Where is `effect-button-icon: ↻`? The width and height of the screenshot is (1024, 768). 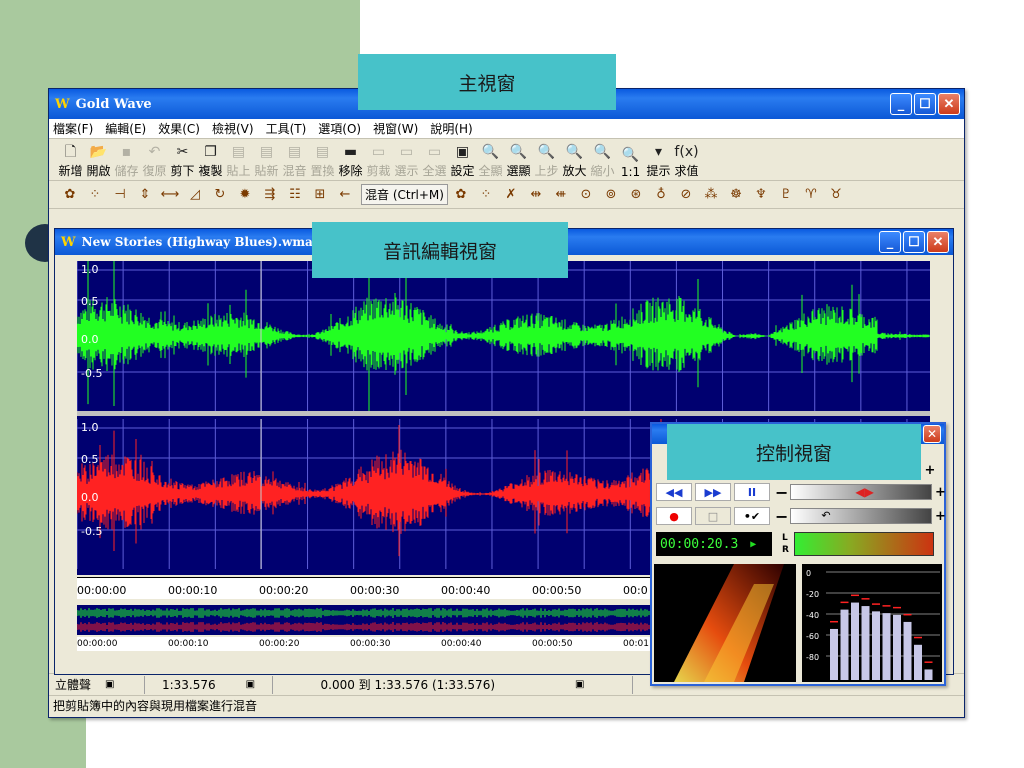 effect-button-icon: ↻ is located at coordinates (220, 195).